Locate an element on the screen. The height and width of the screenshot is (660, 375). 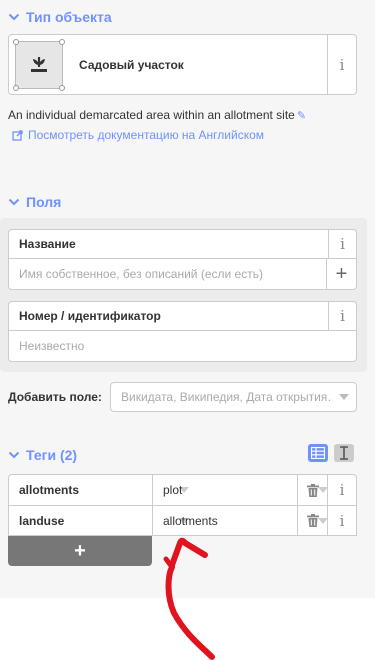
name-field-info-button: i is located at coordinates (342, 244).